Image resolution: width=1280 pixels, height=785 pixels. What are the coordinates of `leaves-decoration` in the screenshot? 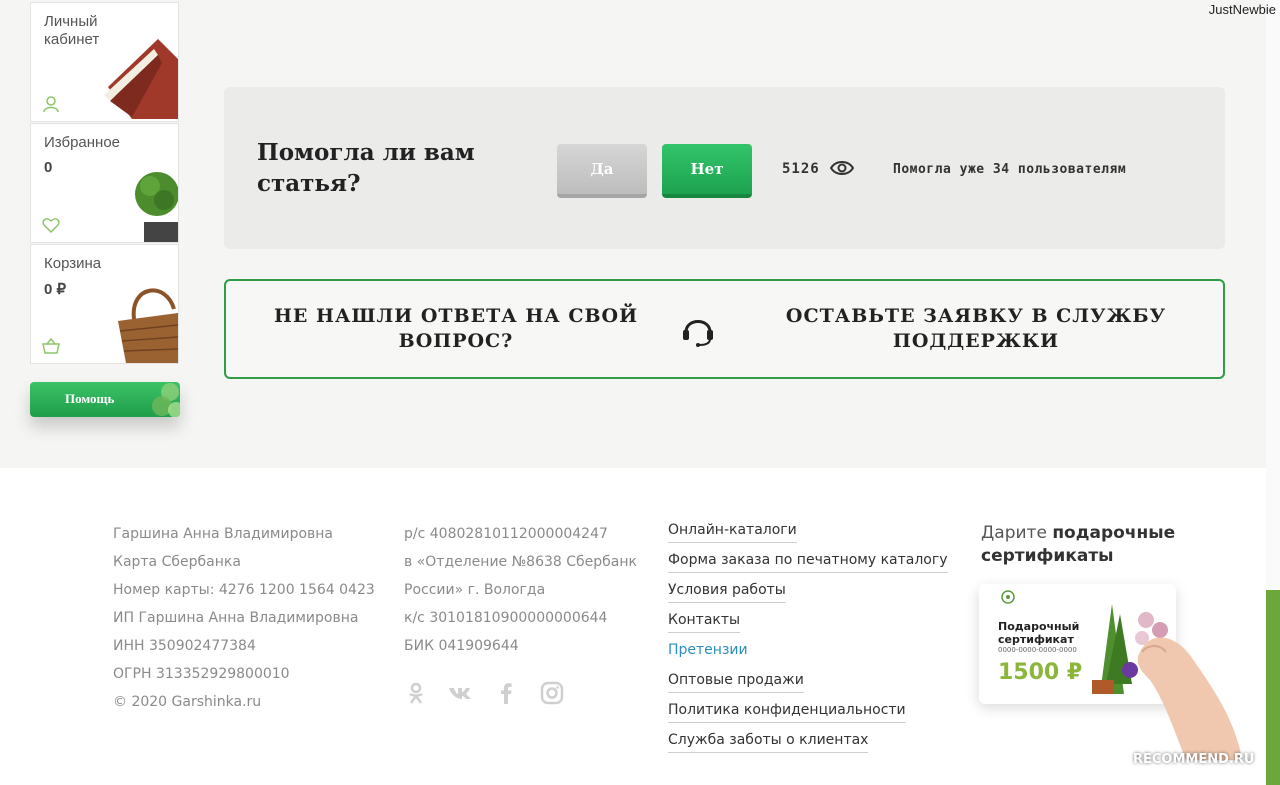 It's located at (166, 400).